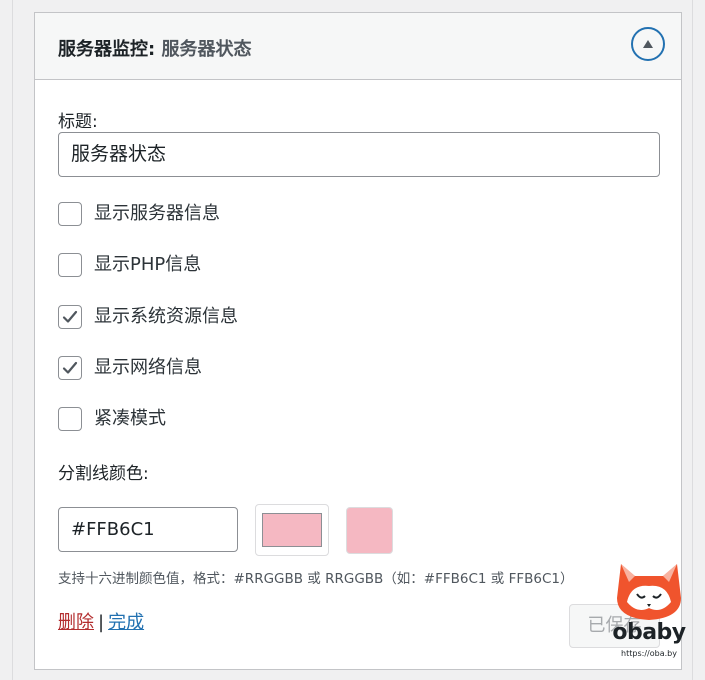 This screenshot has height=680, width=705. What do you see at coordinates (76, 622) in the screenshot?
I see `delete-link: 删除` at bounding box center [76, 622].